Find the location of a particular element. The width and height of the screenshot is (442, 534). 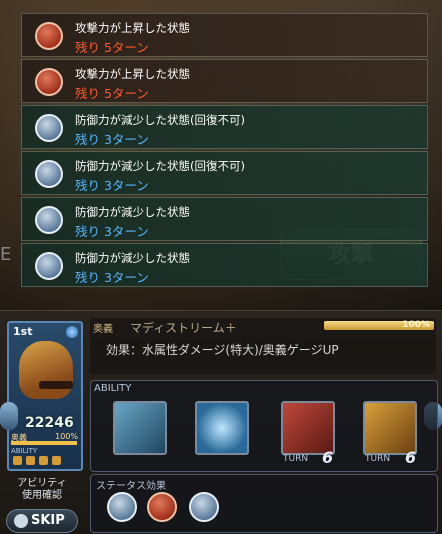

helmet-icon is located at coordinates (46, 370).